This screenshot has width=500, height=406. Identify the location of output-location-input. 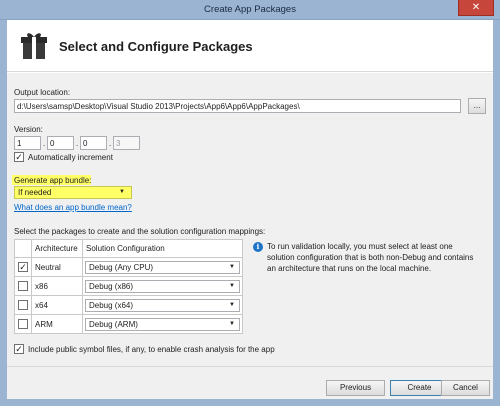
(237, 106).